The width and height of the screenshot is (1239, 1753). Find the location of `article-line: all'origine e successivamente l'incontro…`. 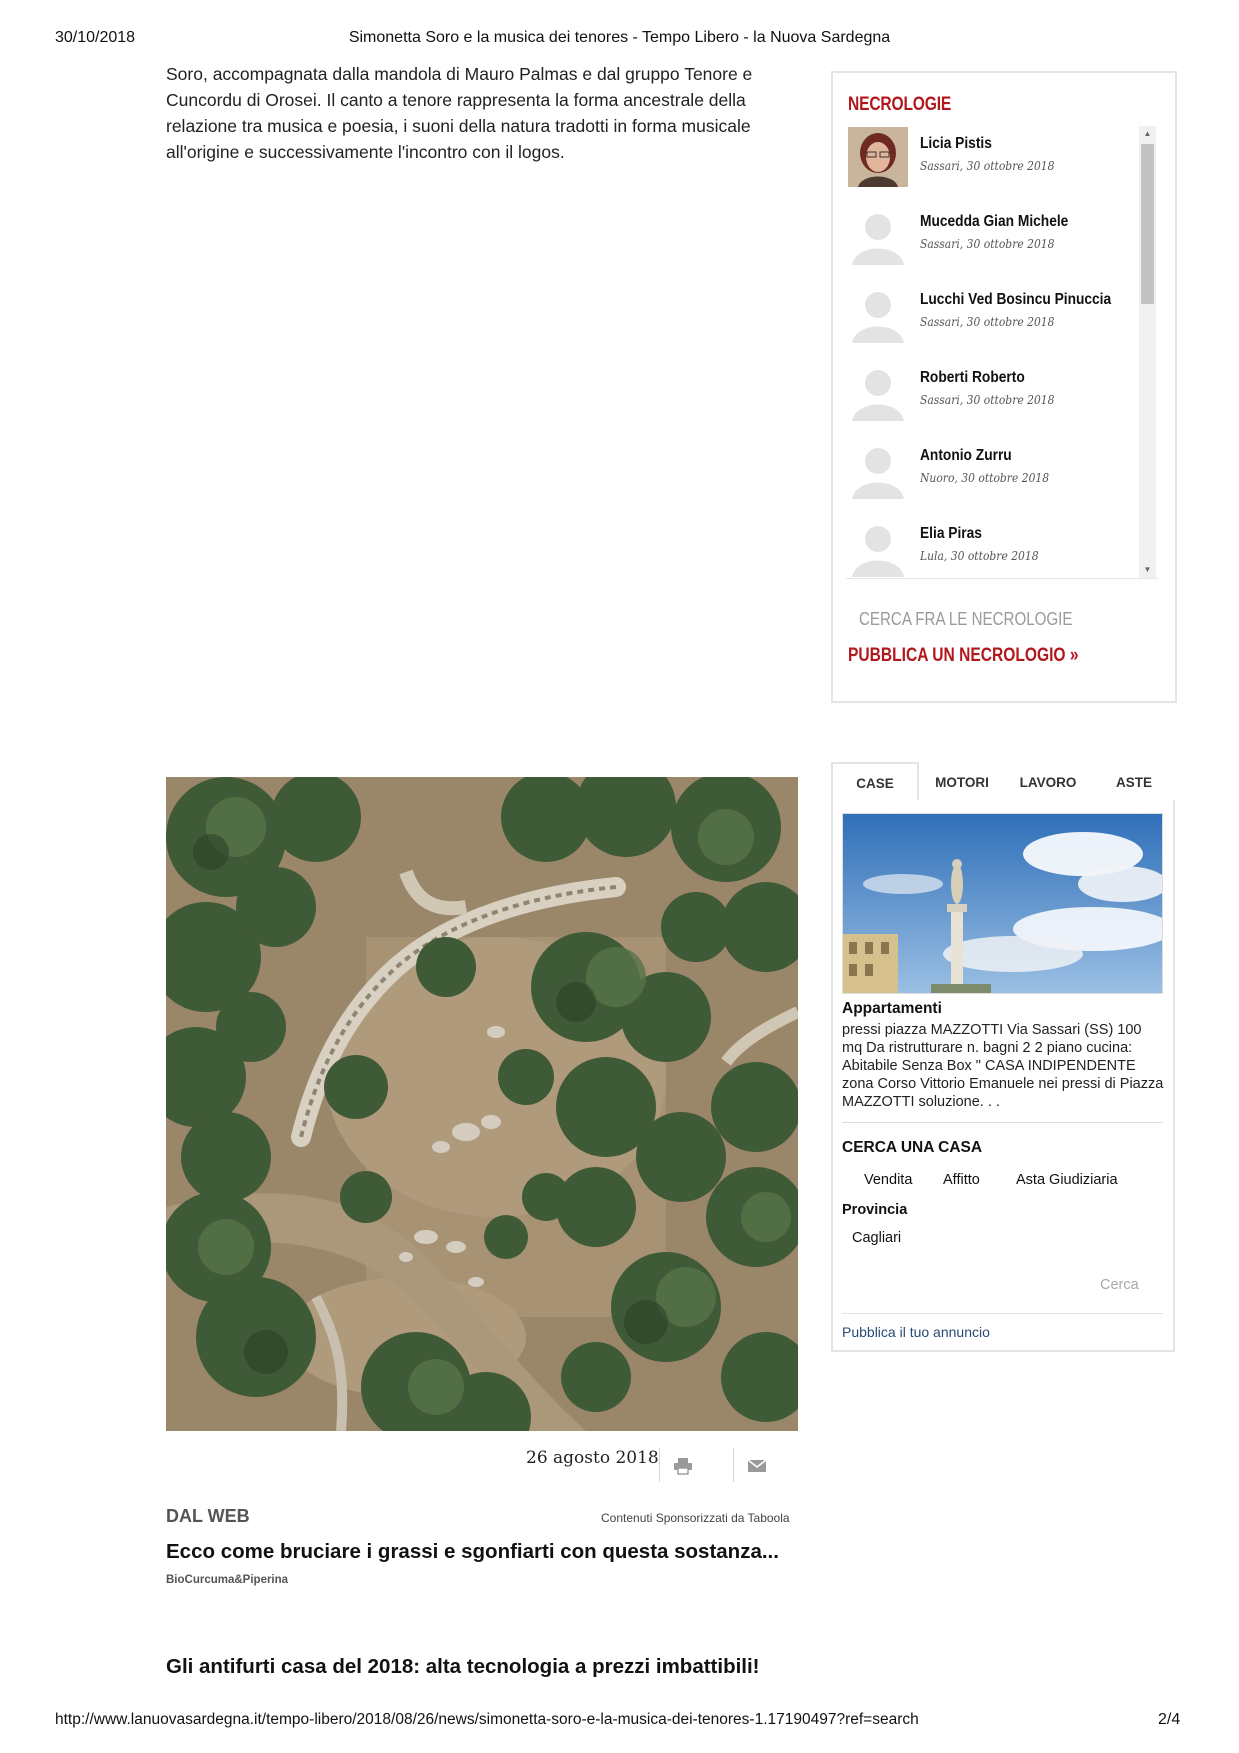

article-line: all'origine e successivamente l'incontro… is located at coordinates (365, 152).